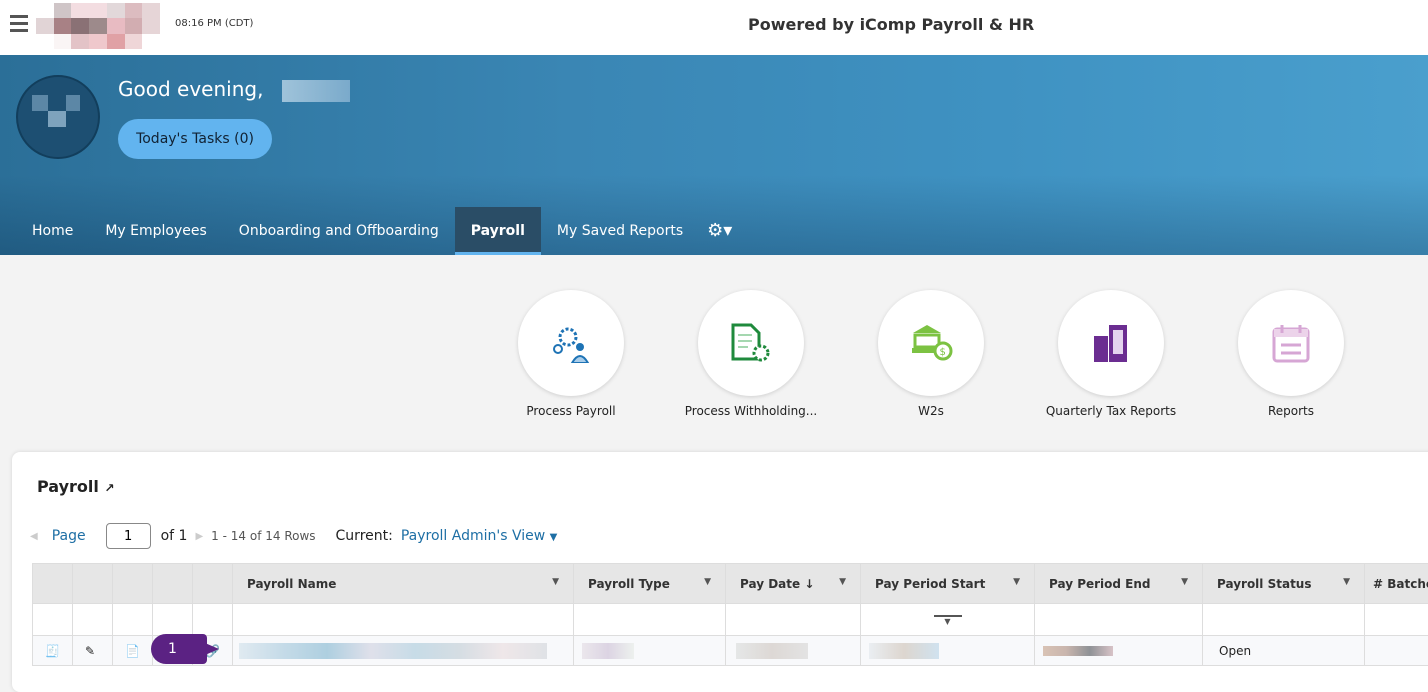 The height and width of the screenshot is (692, 1428). I want to click on col-pay-date: Pay Date ↓▼, so click(793, 584).